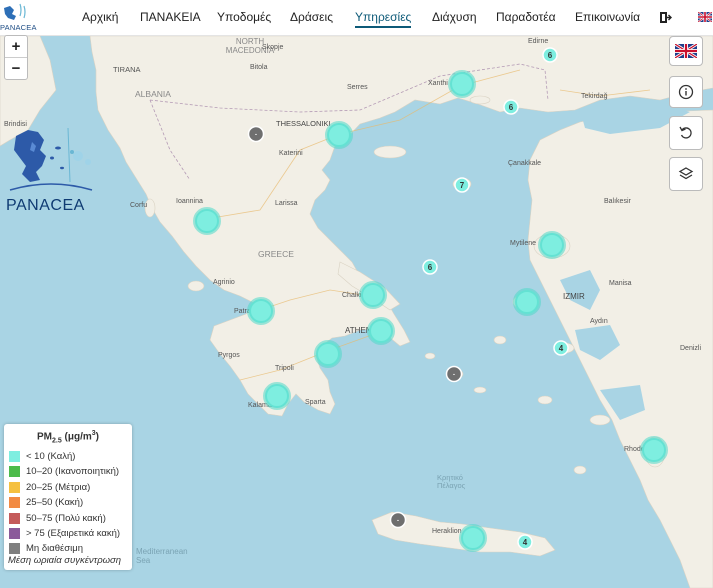 The height and width of the screenshot is (588, 713). Describe the element at coordinates (552, 245) in the screenshot. I see `station-marker-mytilene` at that location.